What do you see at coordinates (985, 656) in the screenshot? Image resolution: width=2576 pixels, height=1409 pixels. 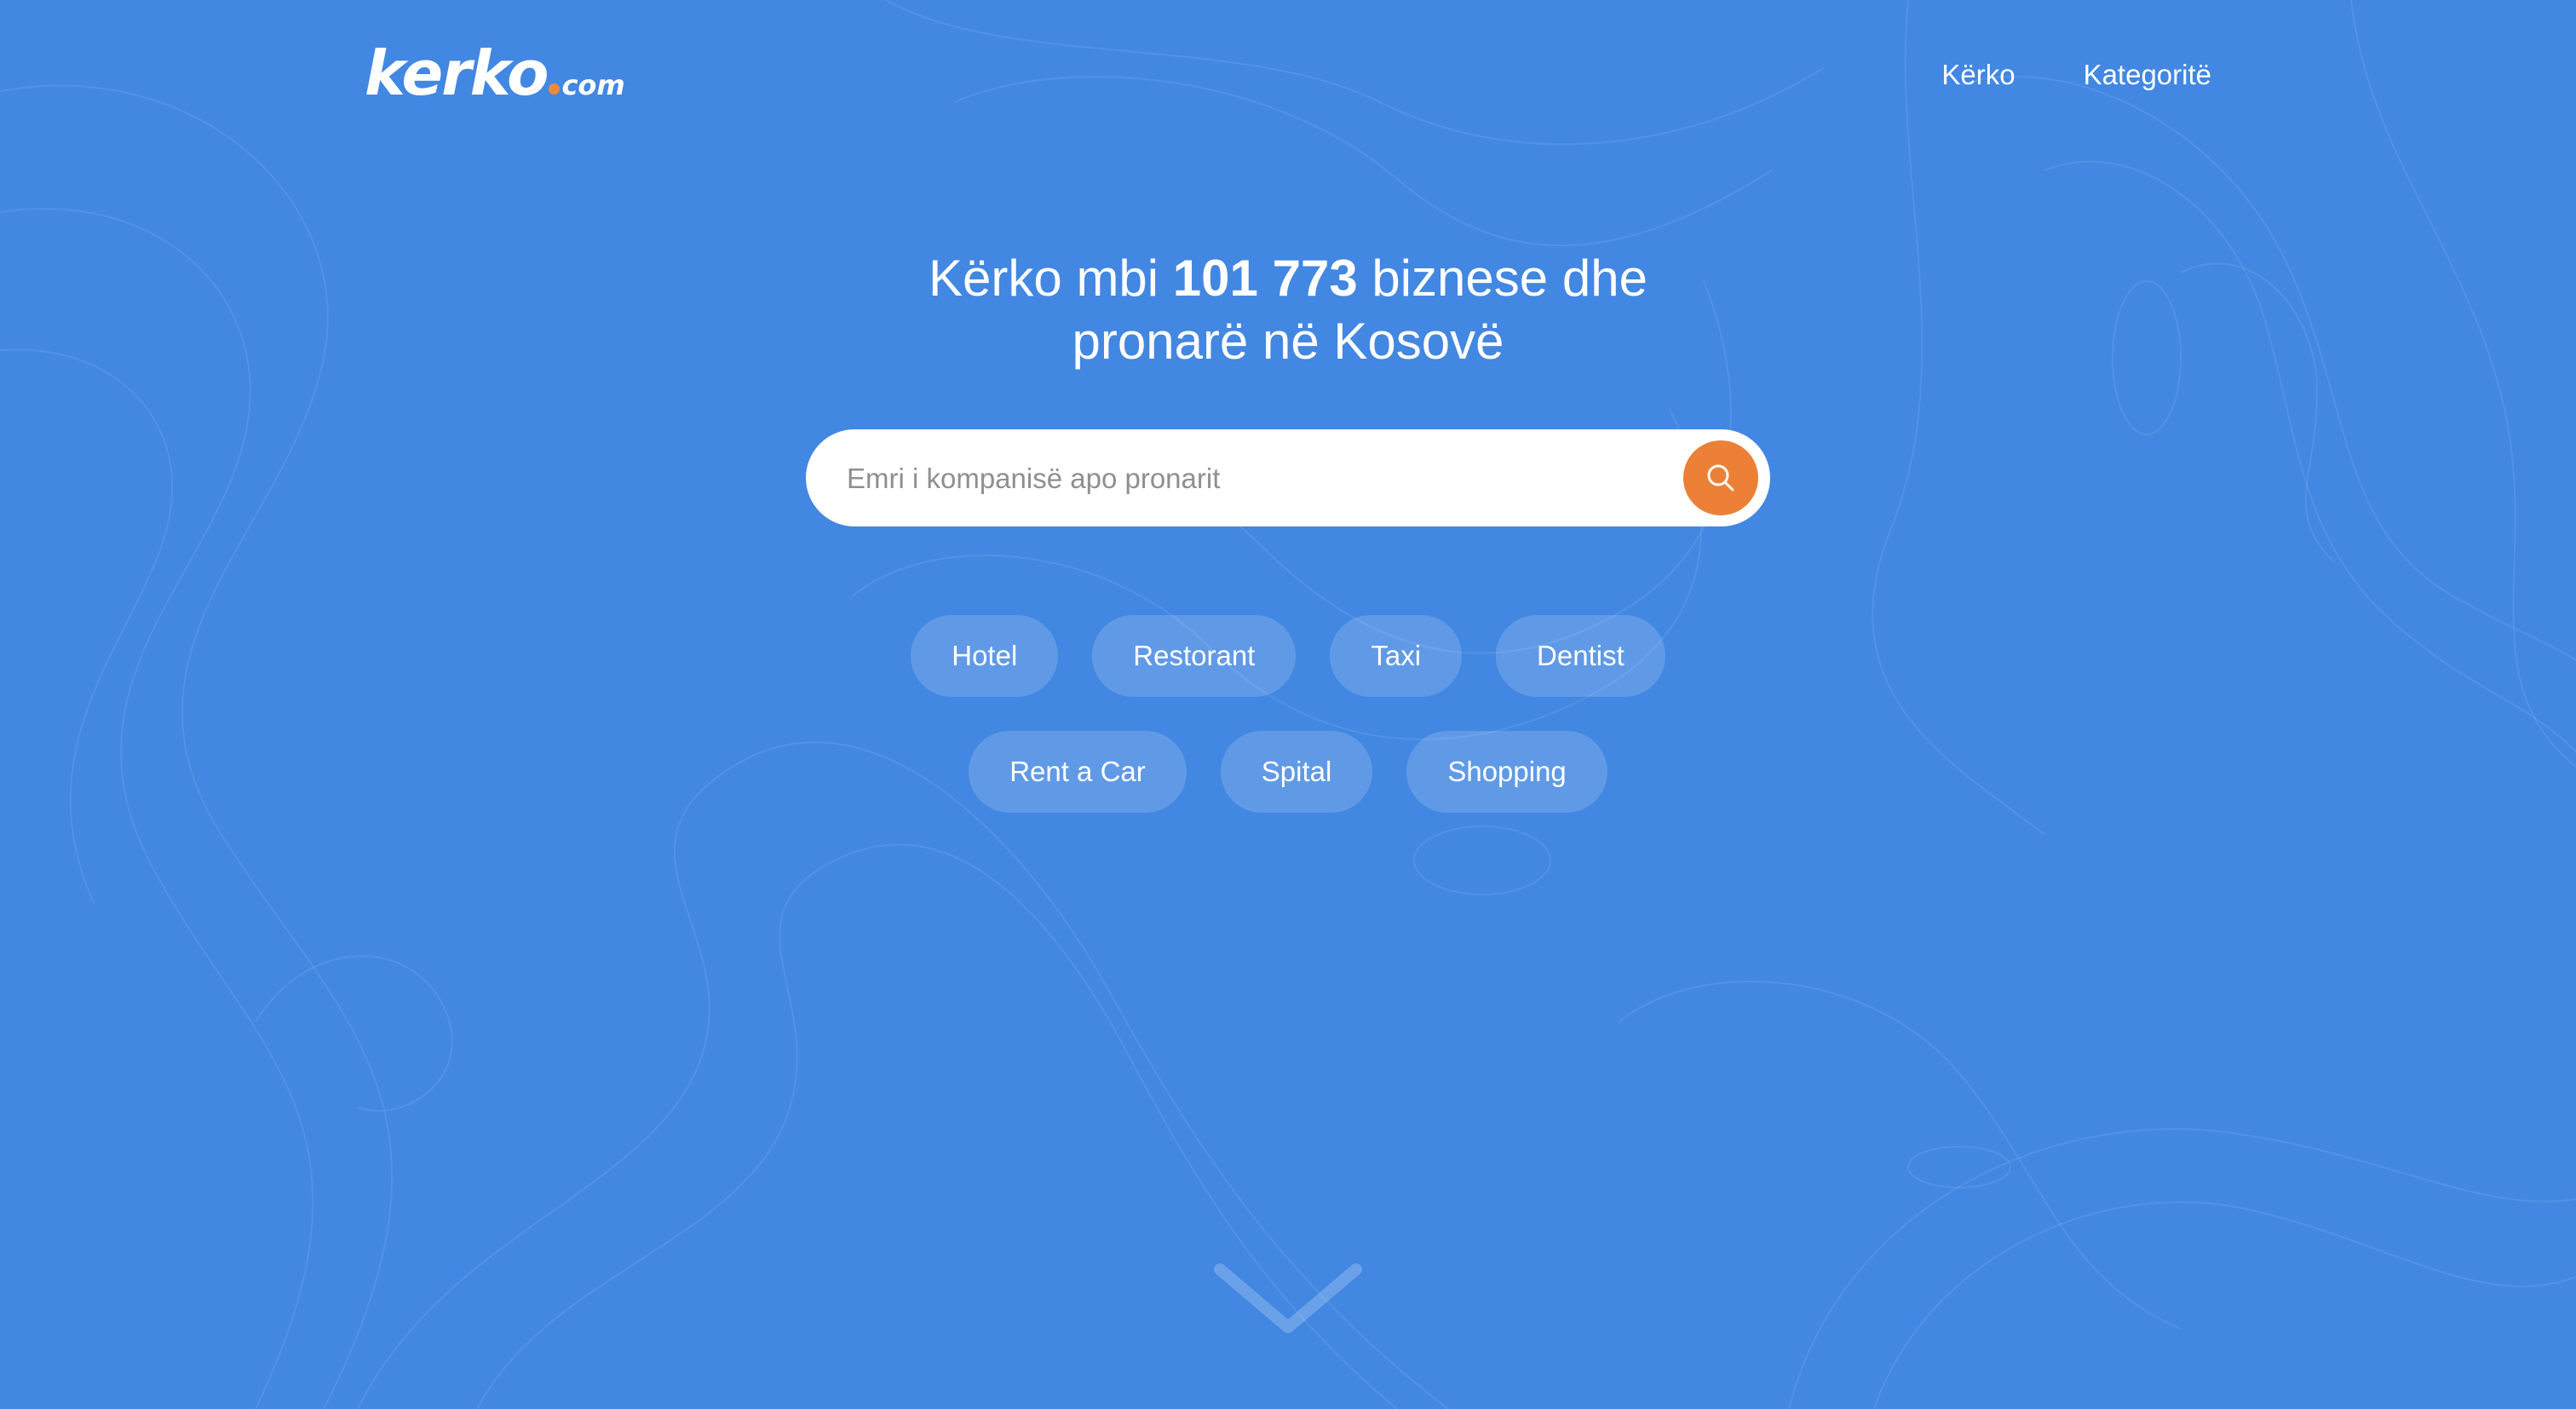 I see `category-chip-hotel: Hotel` at bounding box center [985, 656].